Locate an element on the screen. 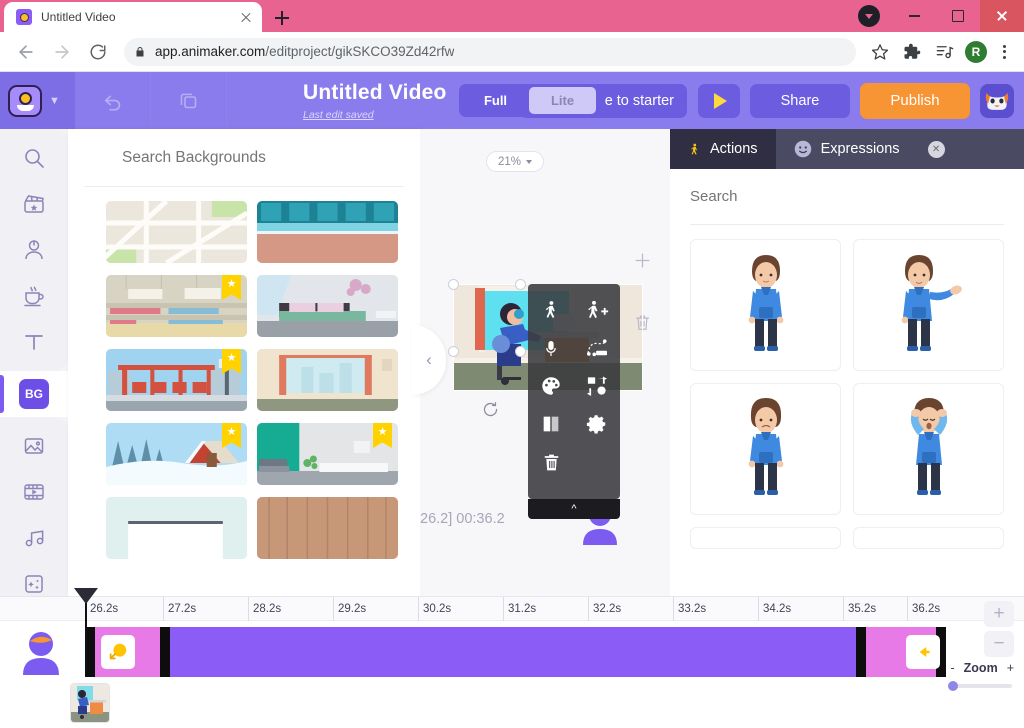 This screenshot has width=1024, height=728. trash-icon is located at coordinates (551, 462).